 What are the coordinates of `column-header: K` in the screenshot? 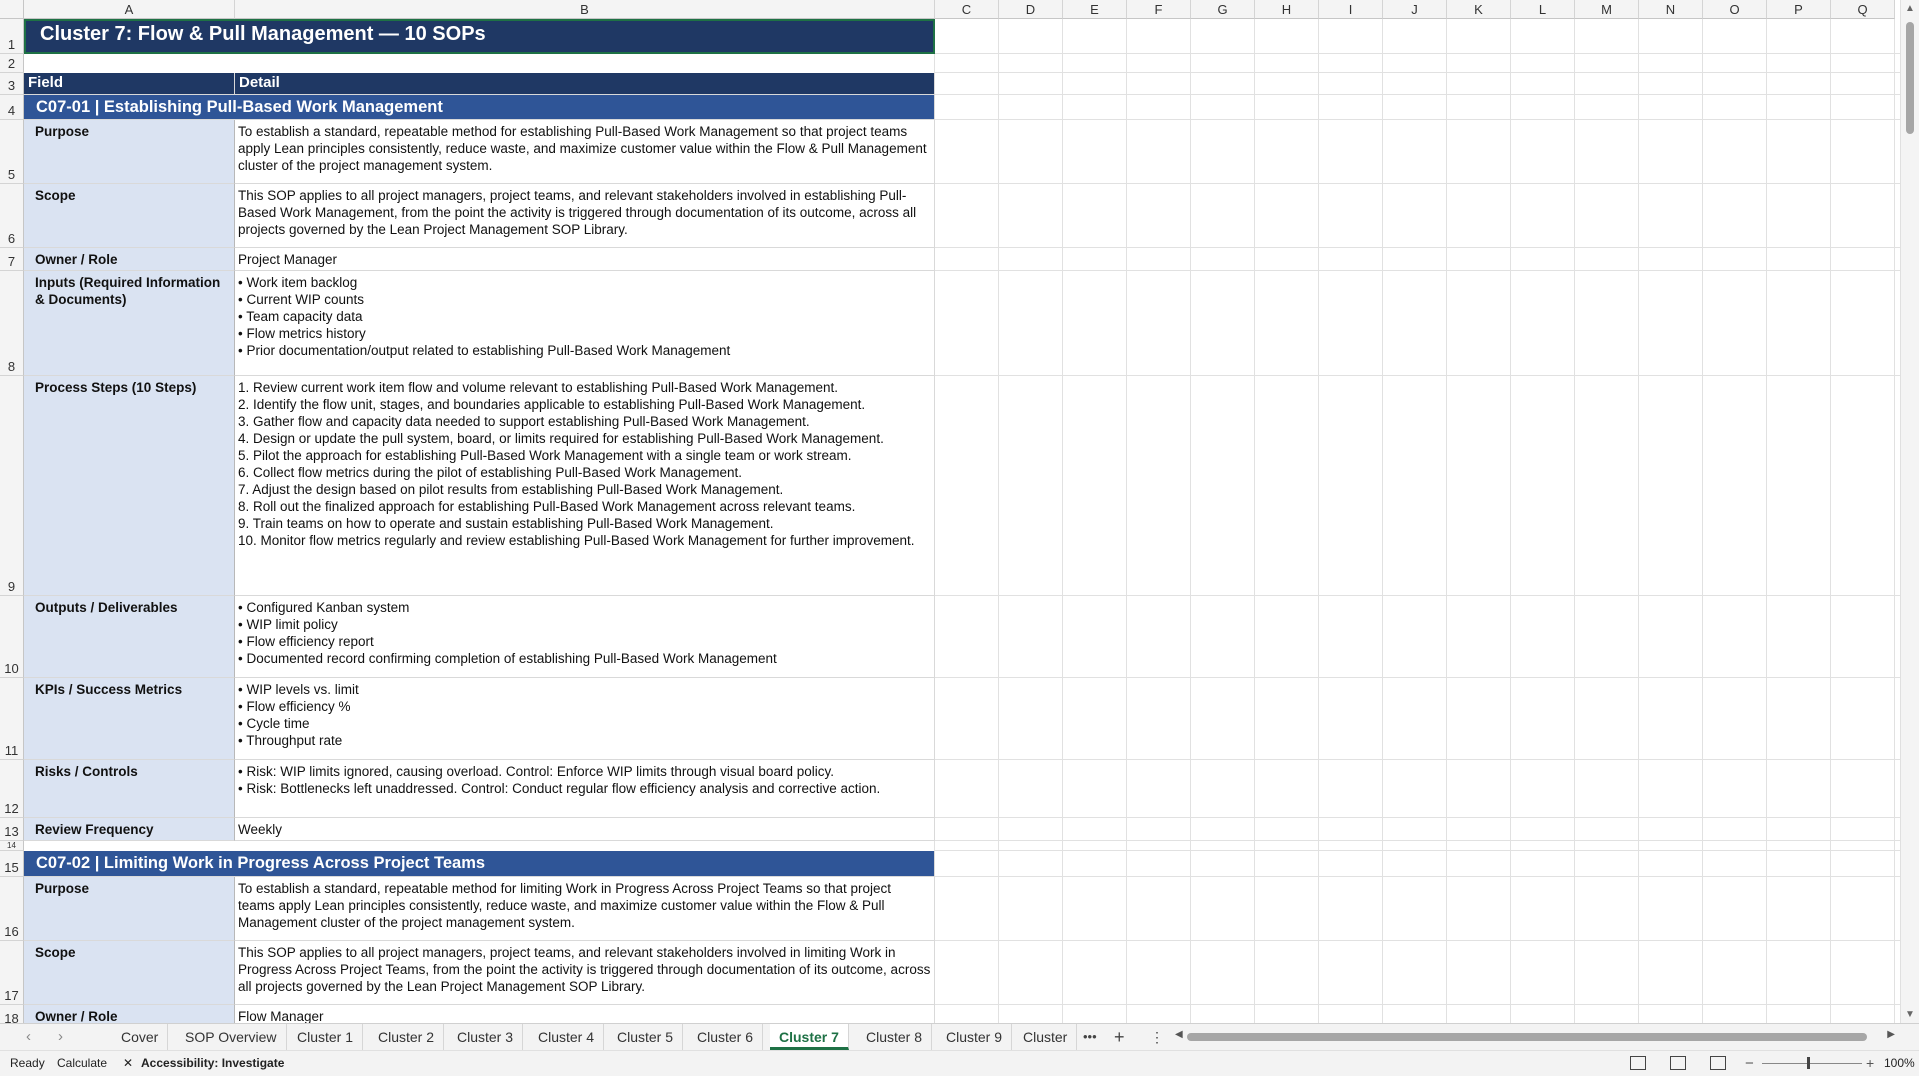 It's located at (1479, 9).